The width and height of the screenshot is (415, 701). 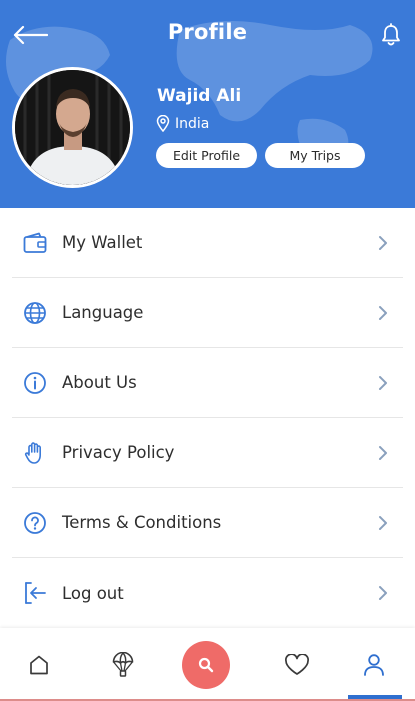 I want to click on menu-item-log-out: Log out, so click(x=207, y=593).